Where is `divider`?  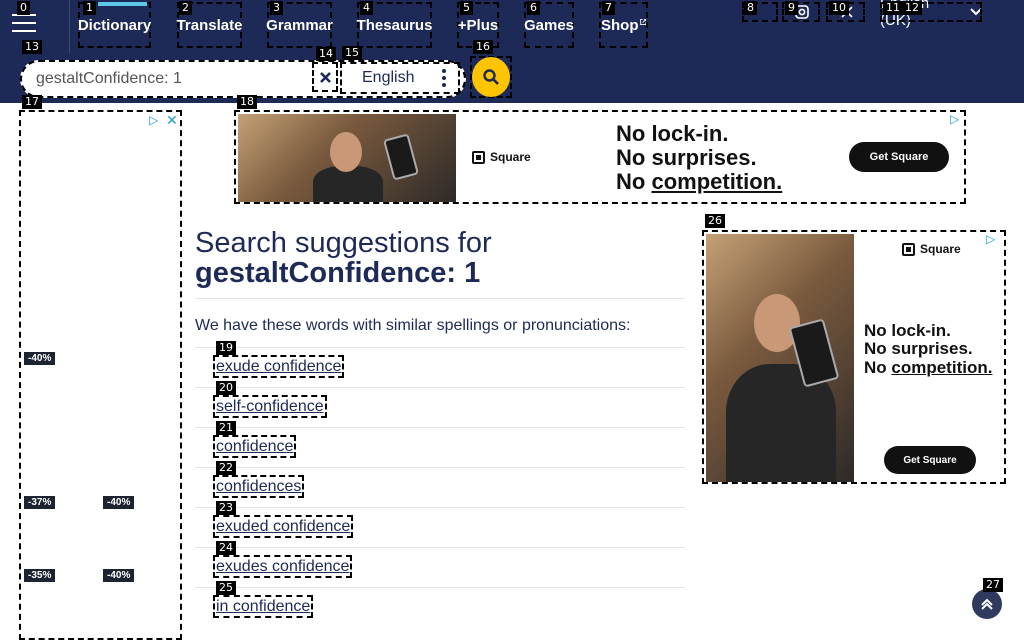 divider is located at coordinates (69, 26).